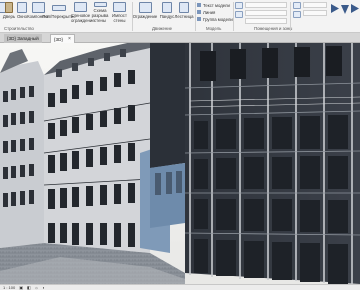 The width and height of the screenshot is (360, 290). I want to click on area-property-field, so click(266, 13).